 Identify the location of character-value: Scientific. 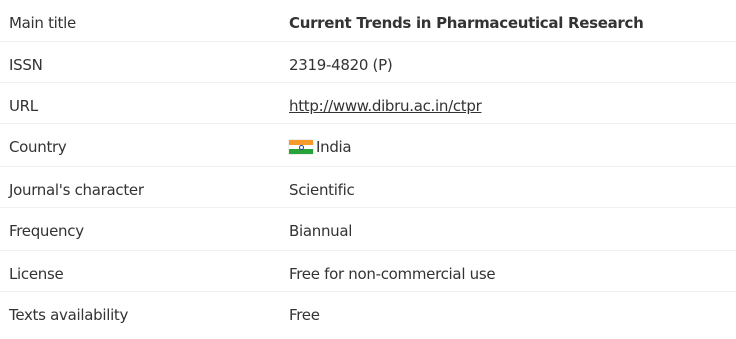
(322, 190).